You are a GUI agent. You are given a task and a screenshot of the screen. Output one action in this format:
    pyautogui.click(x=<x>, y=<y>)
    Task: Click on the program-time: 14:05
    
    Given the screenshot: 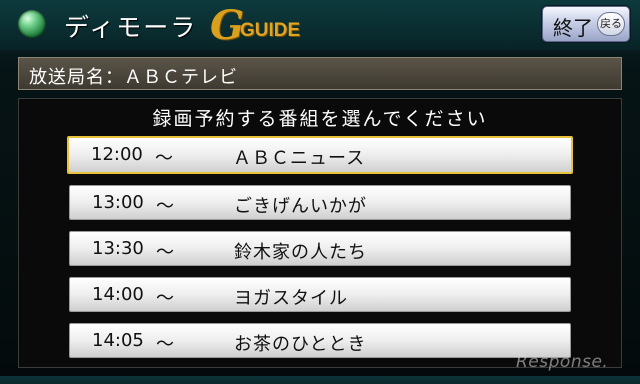 What is the action you would take?
    pyautogui.click(x=118, y=340)
    